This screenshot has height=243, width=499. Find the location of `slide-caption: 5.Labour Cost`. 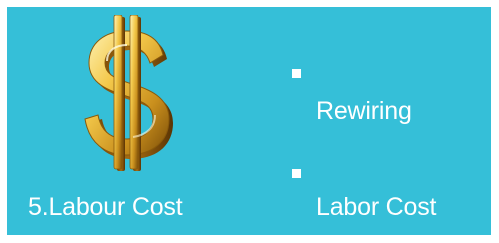

slide-caption: 5.Labour Cost is located at coordinates (105, 207).